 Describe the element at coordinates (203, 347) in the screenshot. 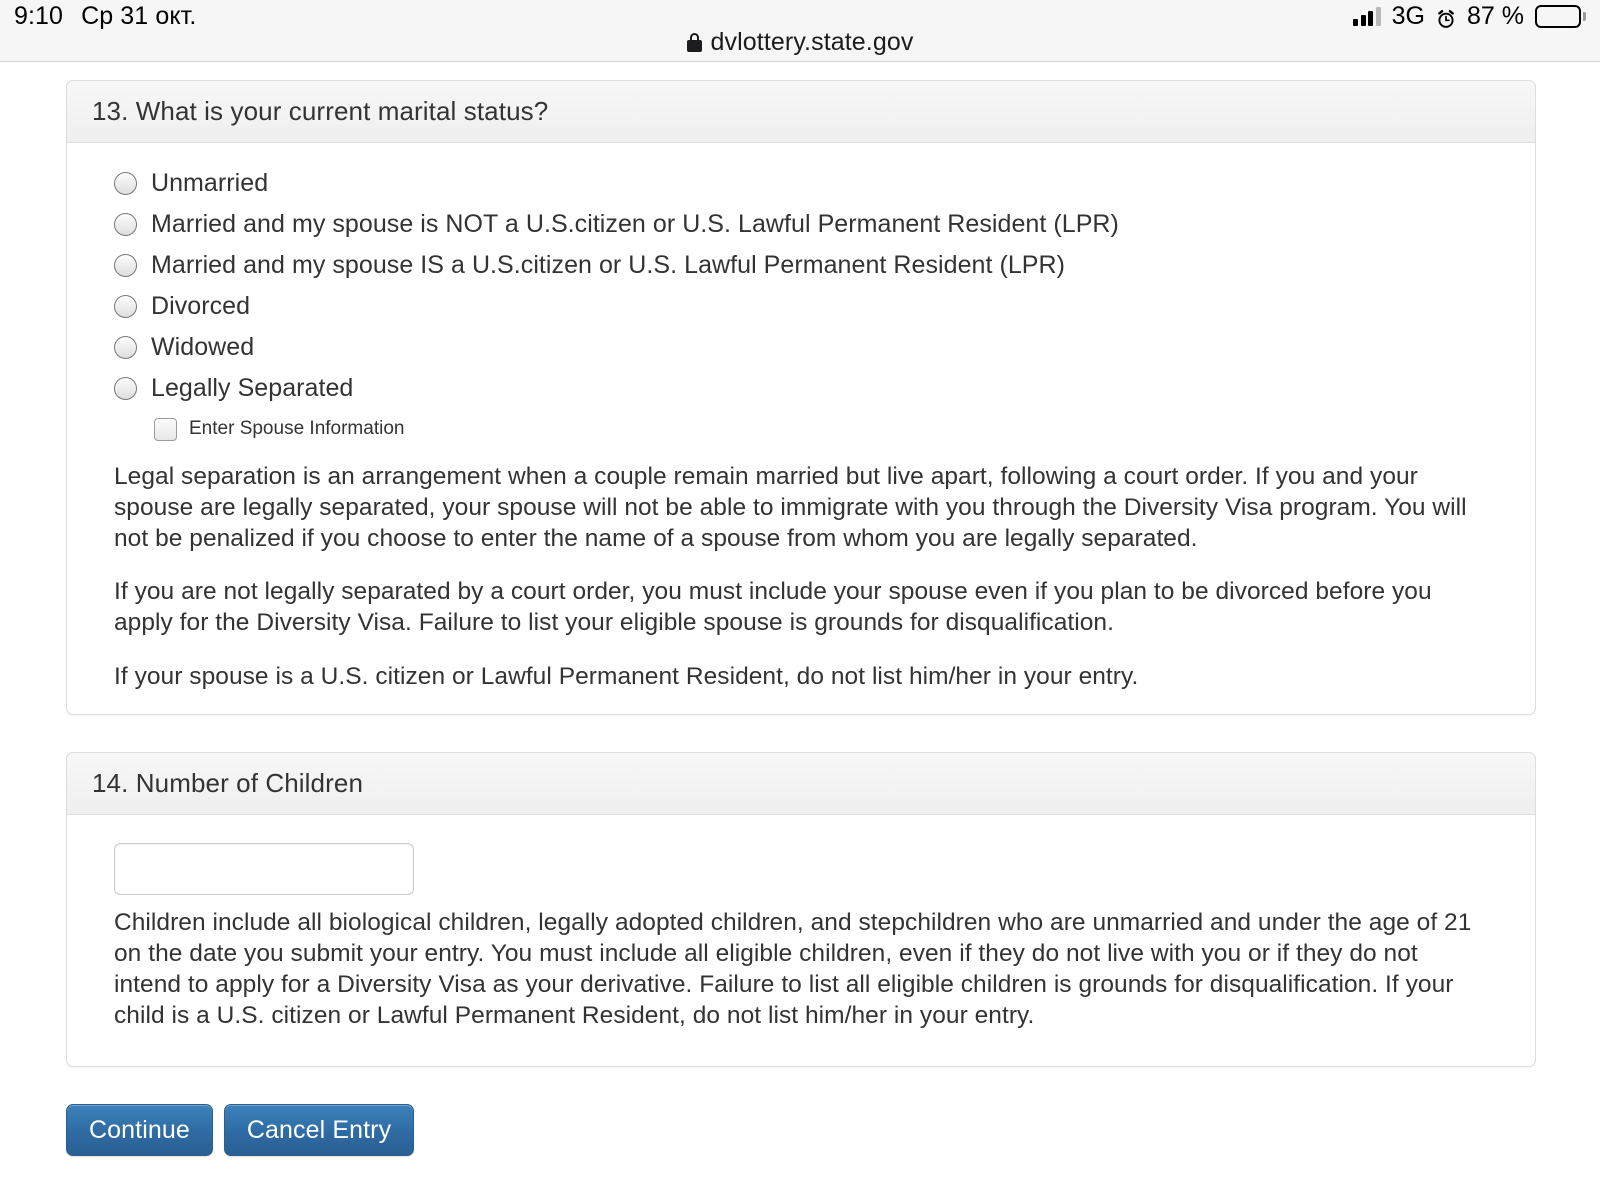

I see `radio-label: Widowed` at that location.